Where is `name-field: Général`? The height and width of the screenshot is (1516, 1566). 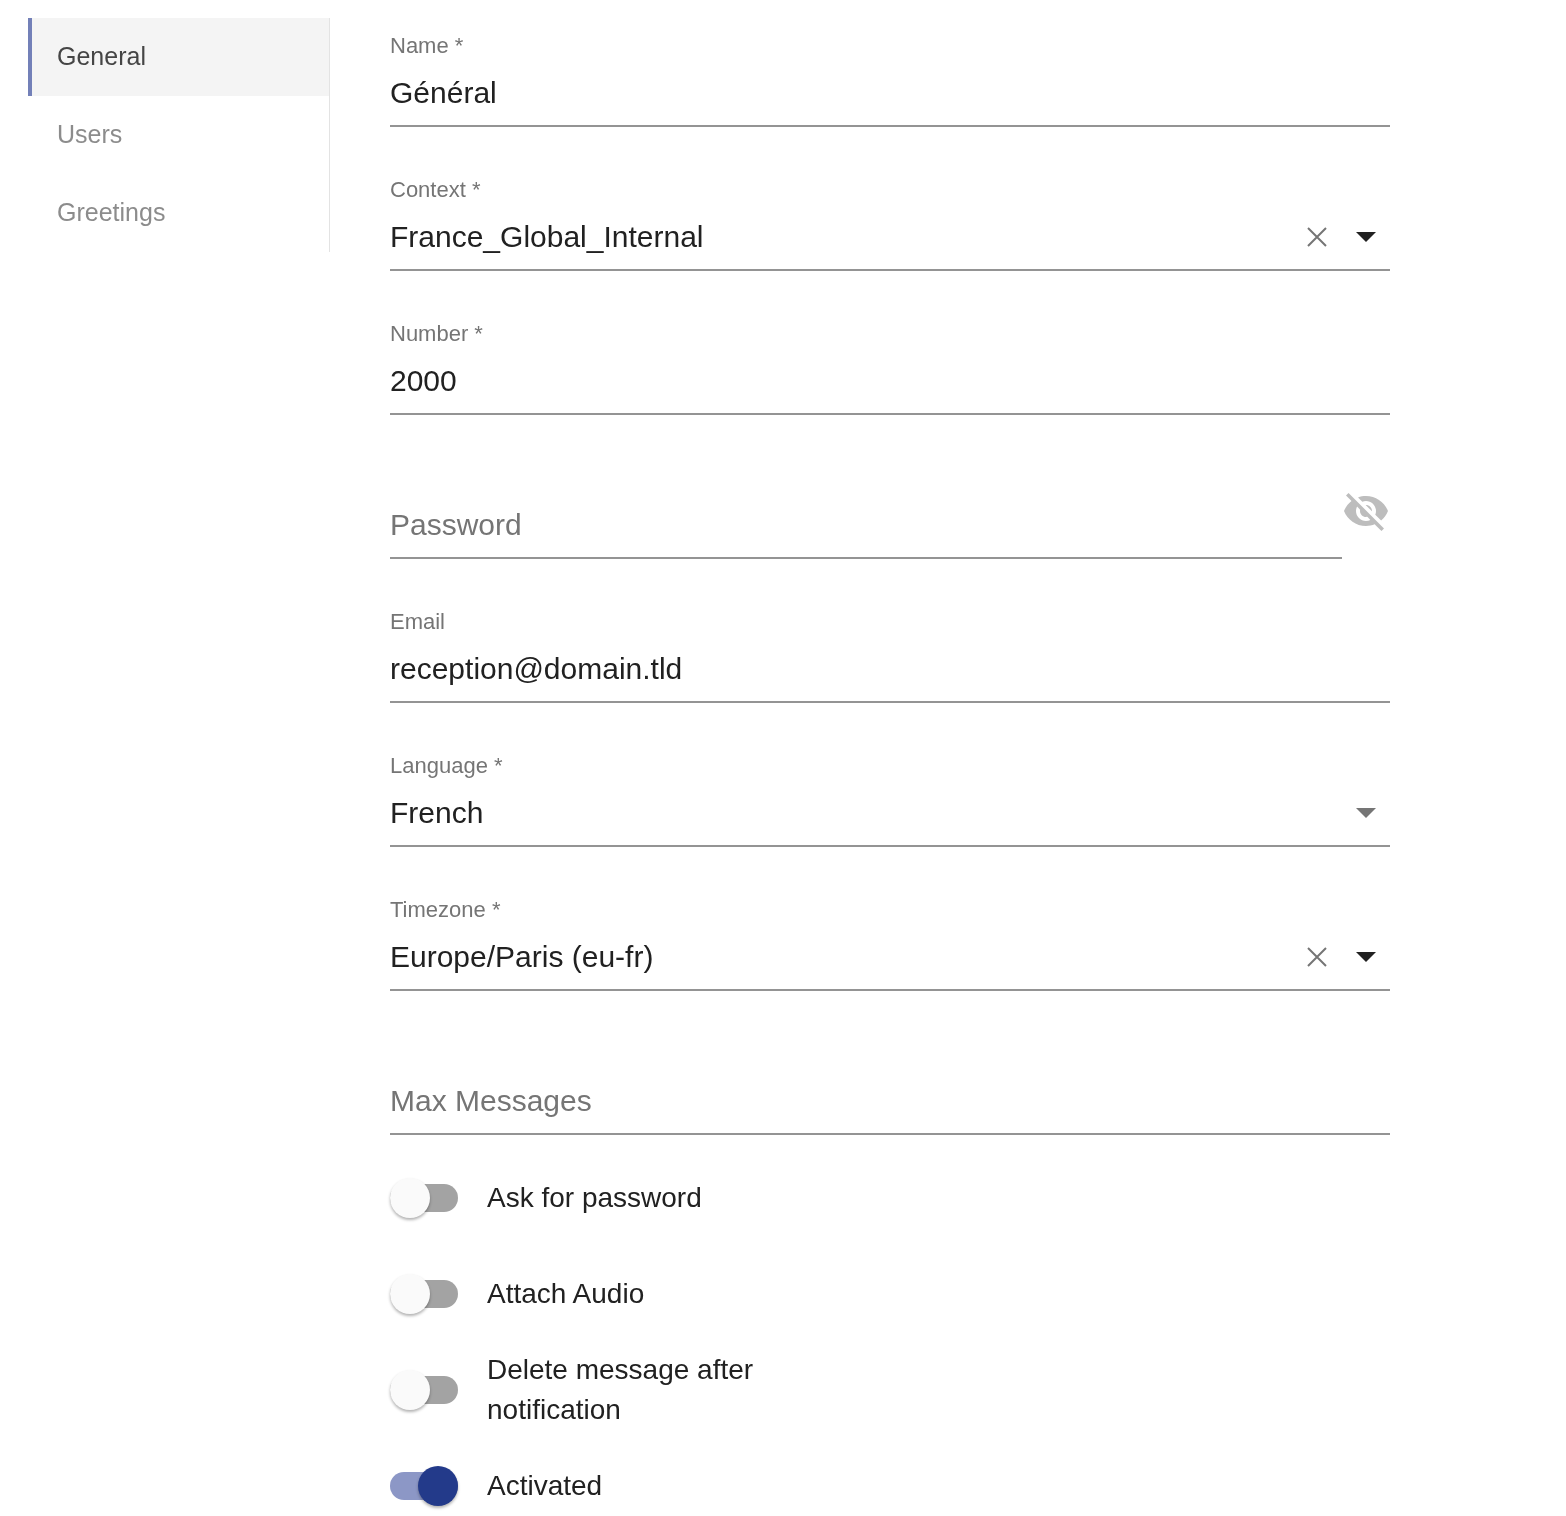 name-field: Général is located at coordinates (890, 100).